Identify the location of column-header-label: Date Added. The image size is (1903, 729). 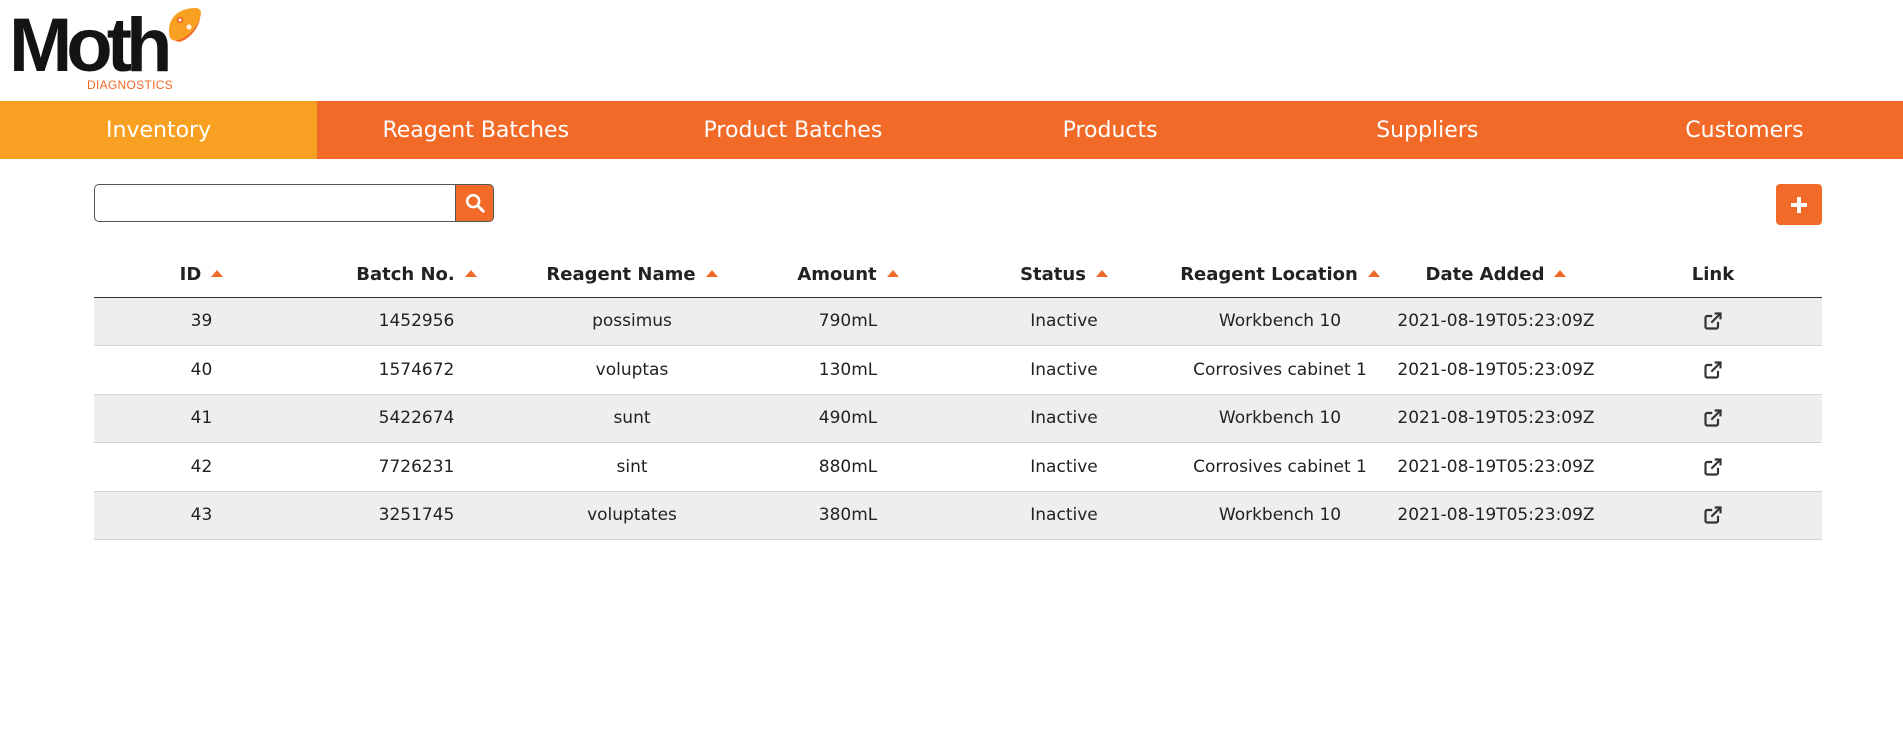
(1485, 274).